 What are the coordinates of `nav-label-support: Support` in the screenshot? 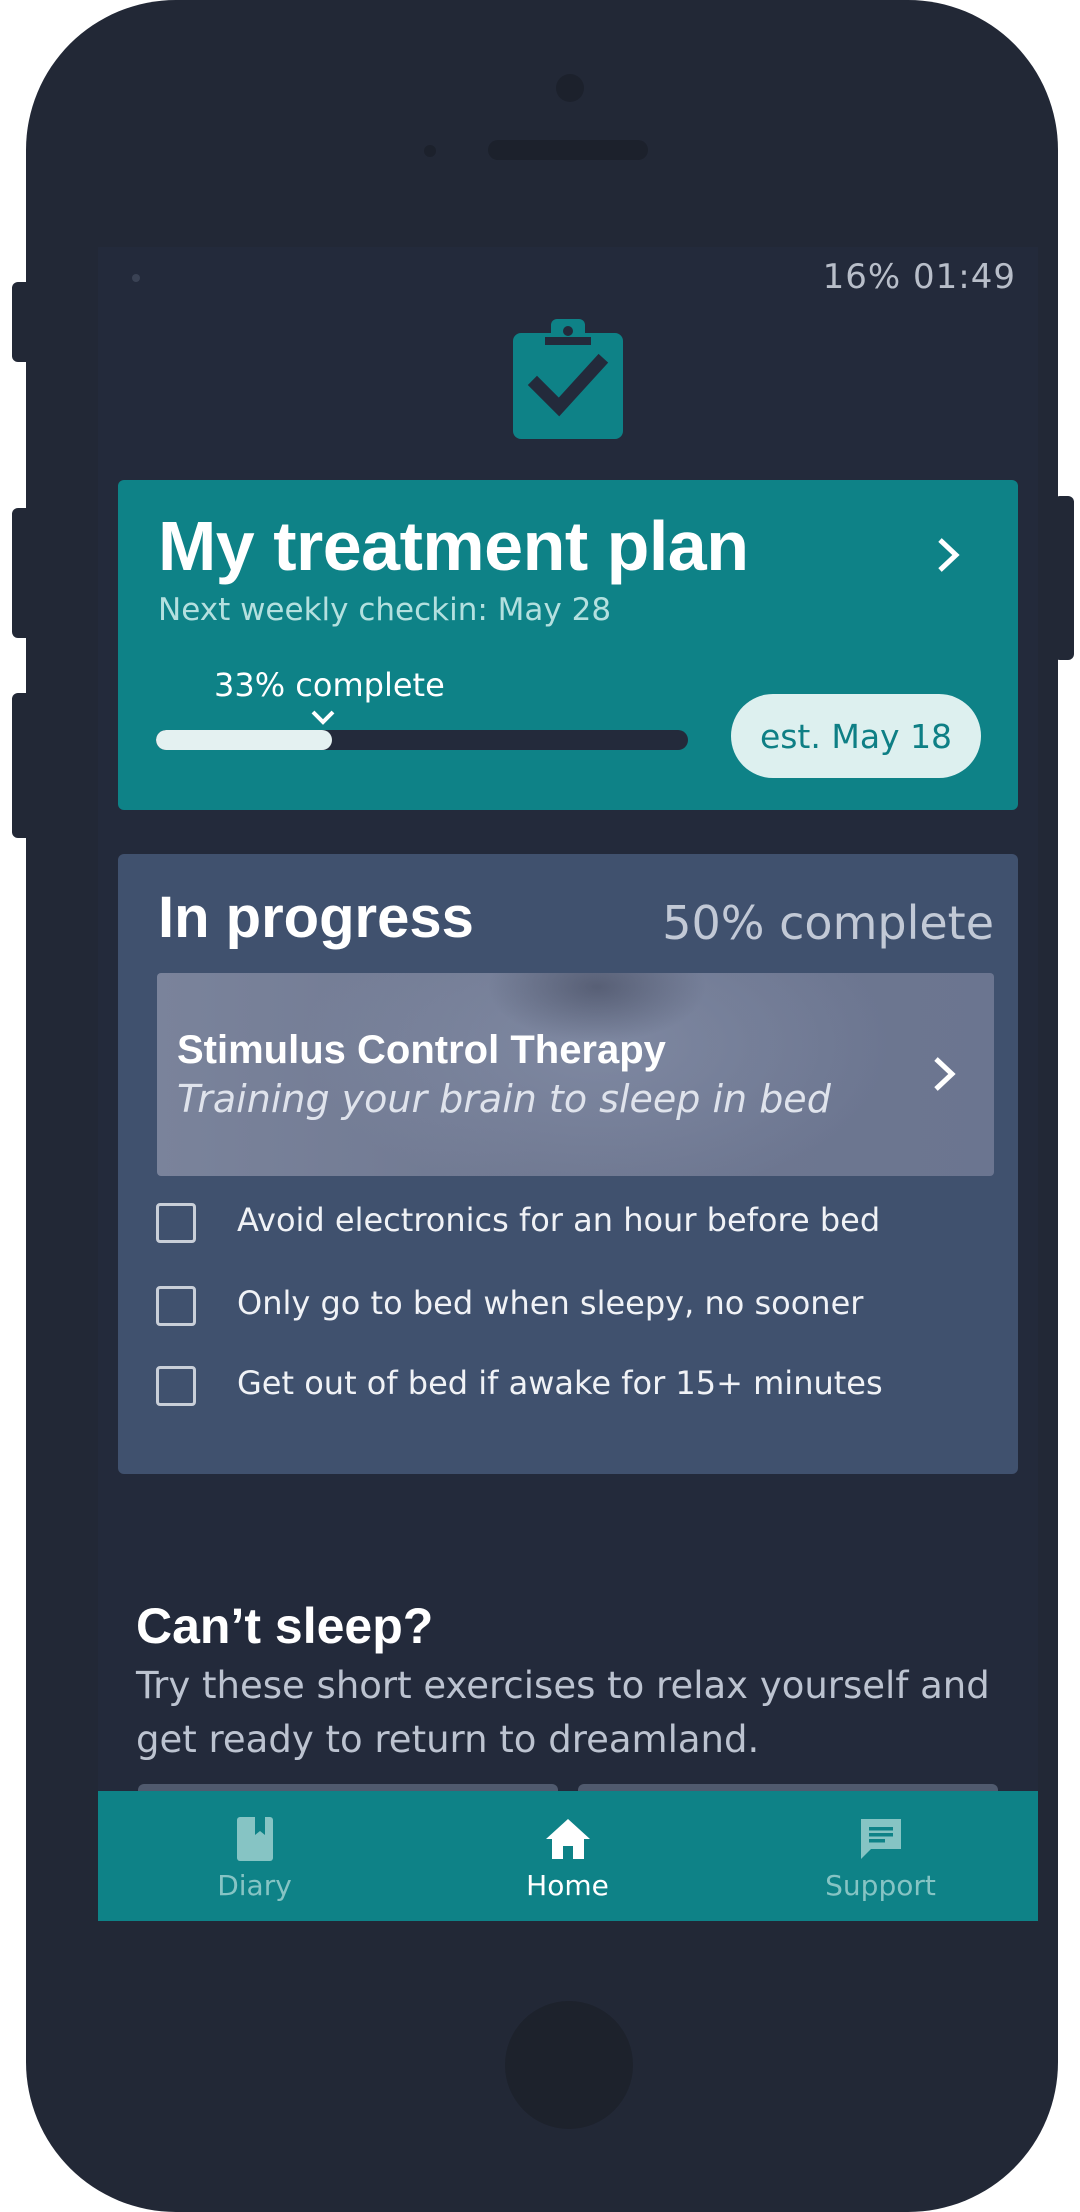 It's located at (880, 1885).